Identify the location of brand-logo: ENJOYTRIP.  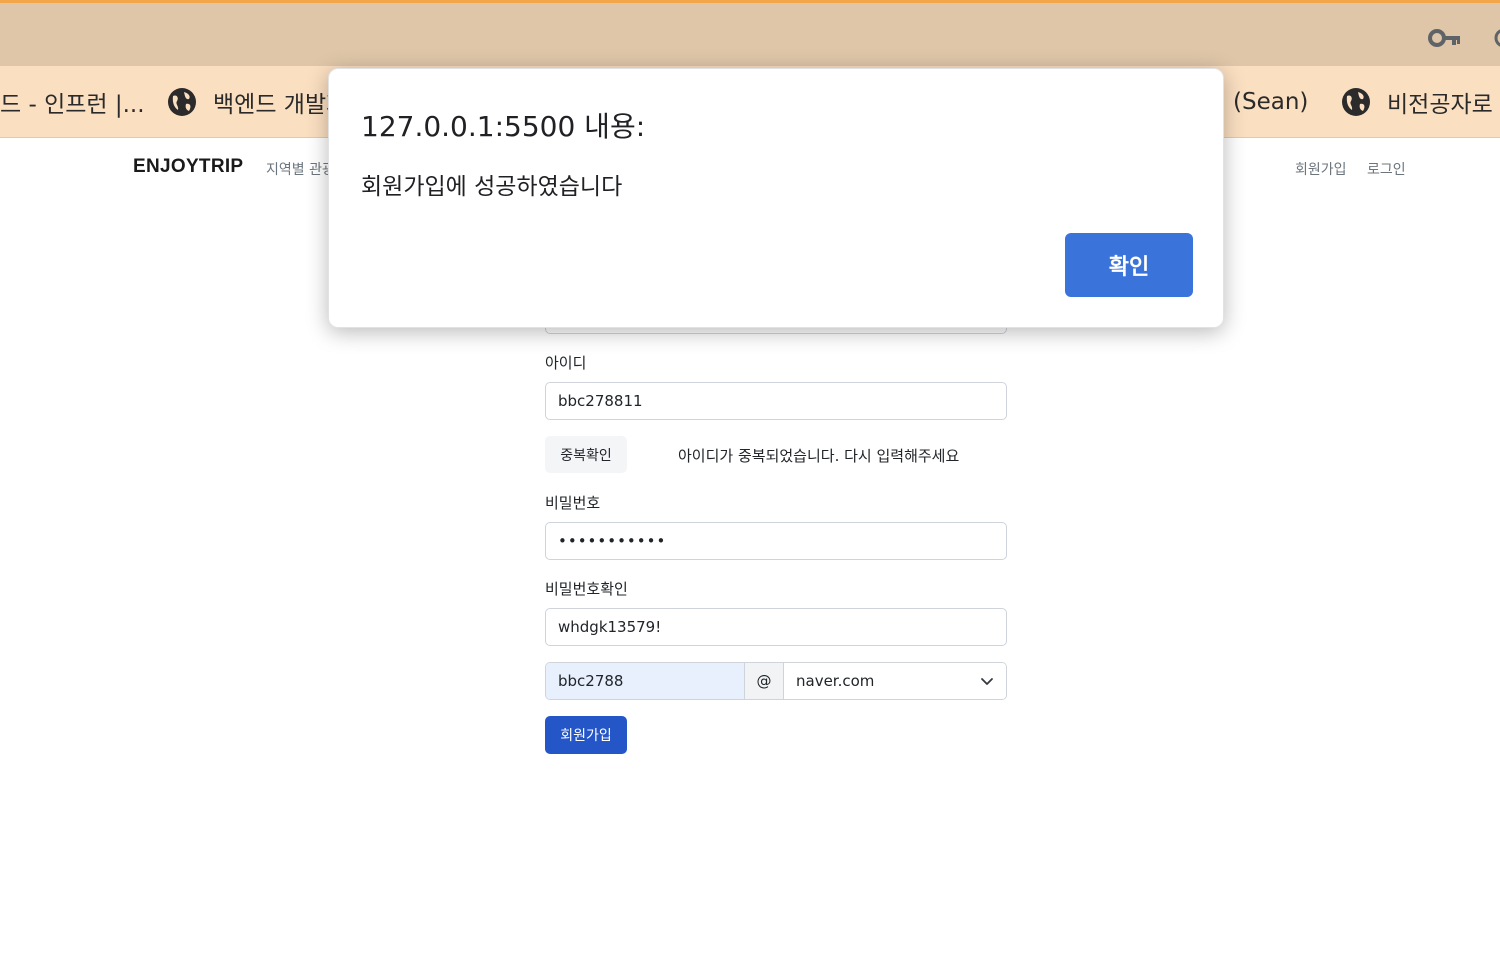
(188, 167).